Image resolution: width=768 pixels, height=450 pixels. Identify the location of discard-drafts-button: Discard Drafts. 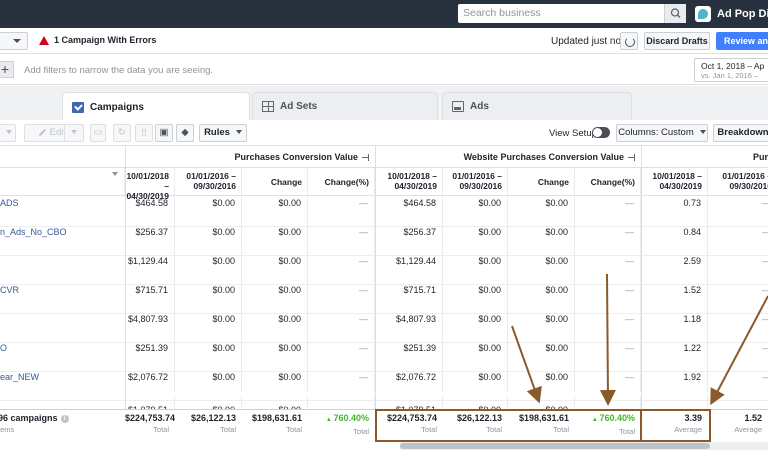
(677, 41).